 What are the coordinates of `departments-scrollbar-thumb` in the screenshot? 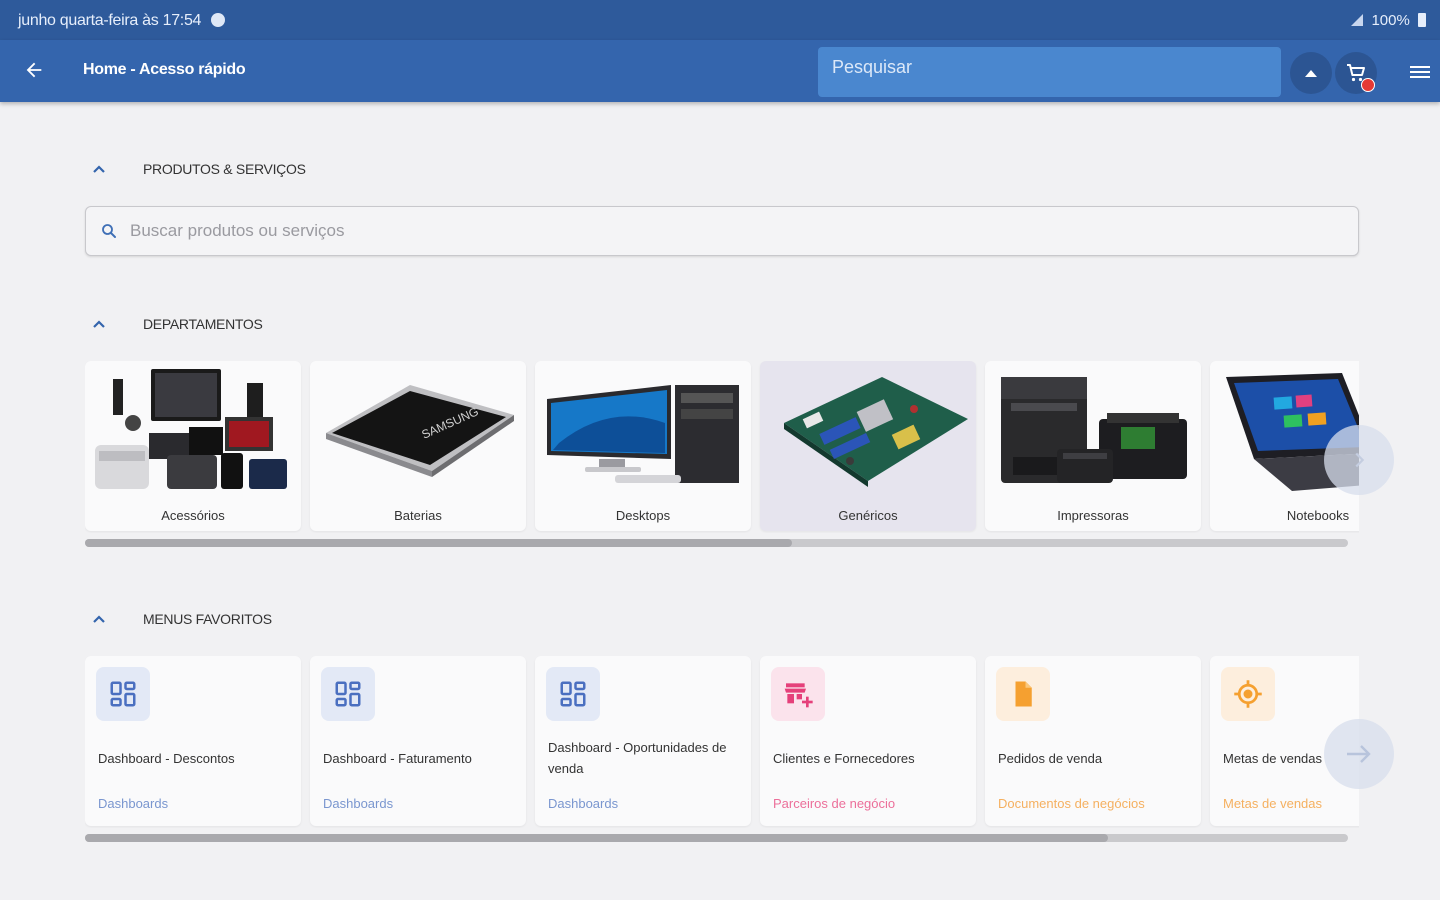 It's located at (439, 543).